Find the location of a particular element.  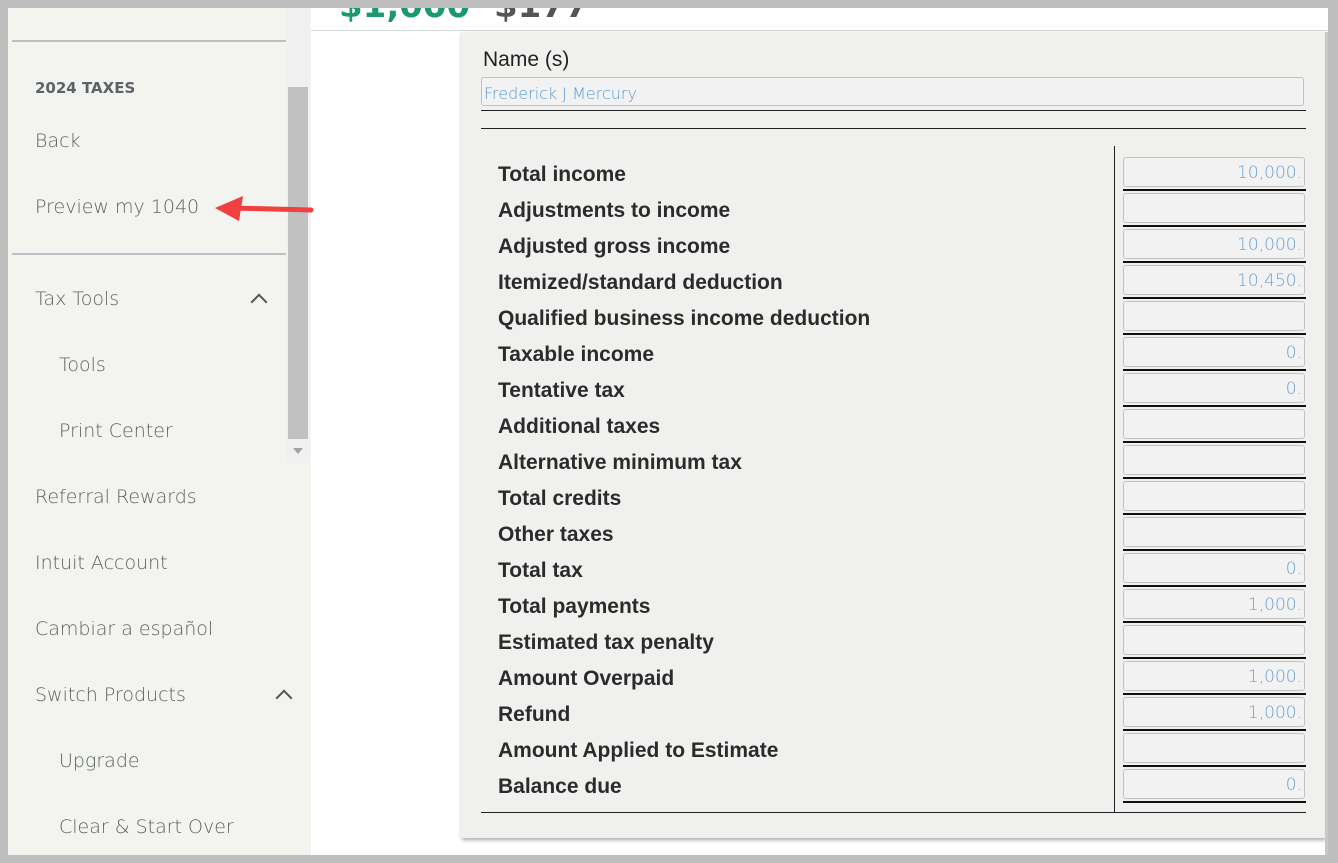

scroll-down-arrow-icon is located at coordinates (298, 451).